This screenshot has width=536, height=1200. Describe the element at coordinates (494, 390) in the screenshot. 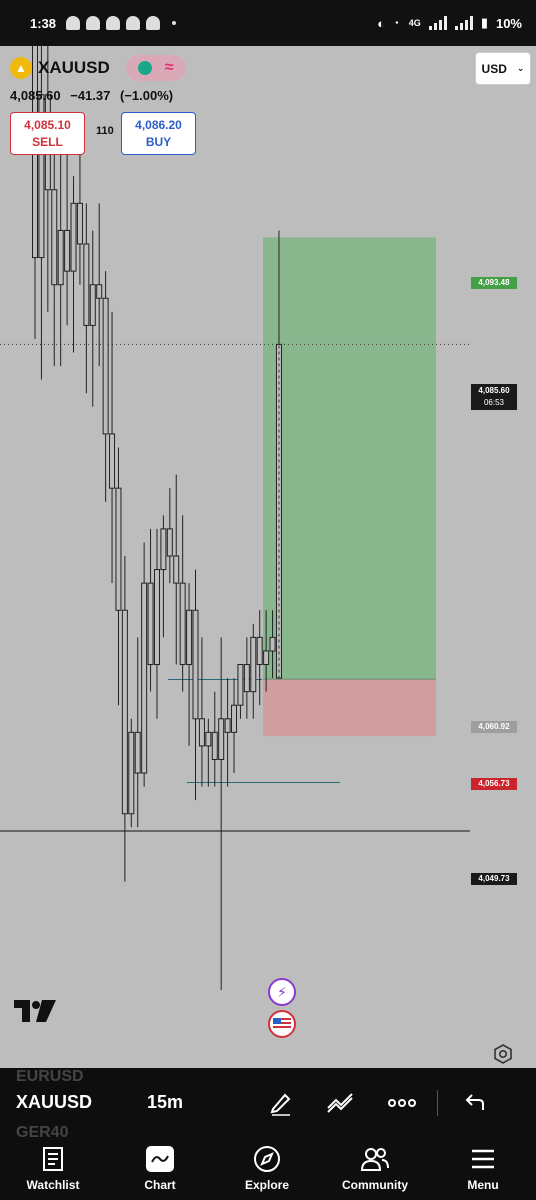

I see `current-price-value: 4,085.60` at that location.